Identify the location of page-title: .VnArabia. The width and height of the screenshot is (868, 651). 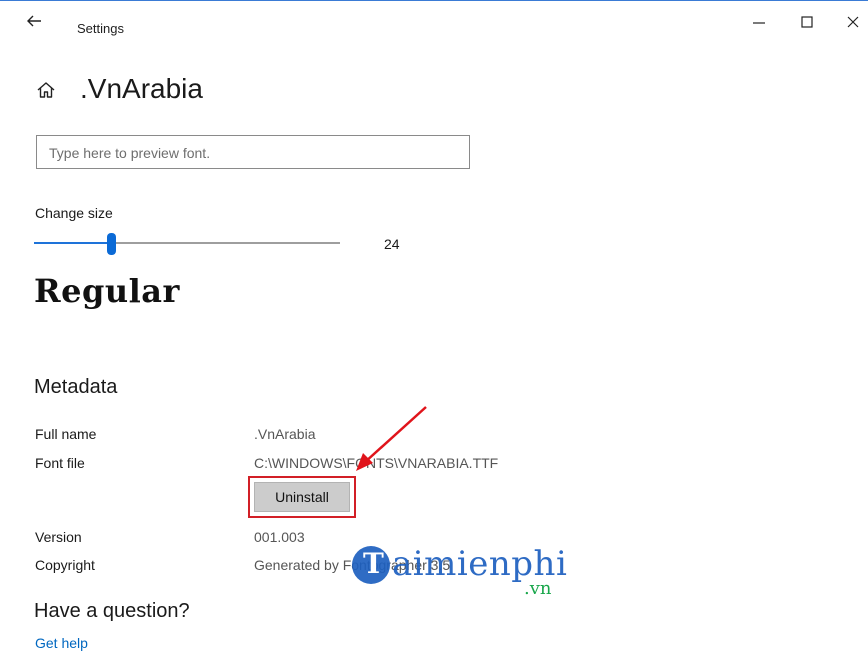
(141, 88).